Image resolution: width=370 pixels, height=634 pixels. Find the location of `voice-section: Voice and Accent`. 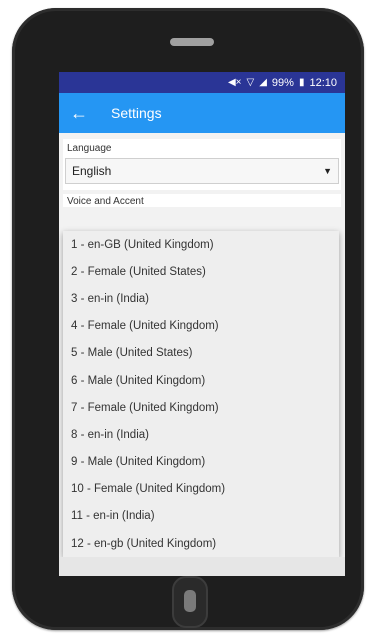

voice-section: Voice and Accent is located at coordinates (202, 200).